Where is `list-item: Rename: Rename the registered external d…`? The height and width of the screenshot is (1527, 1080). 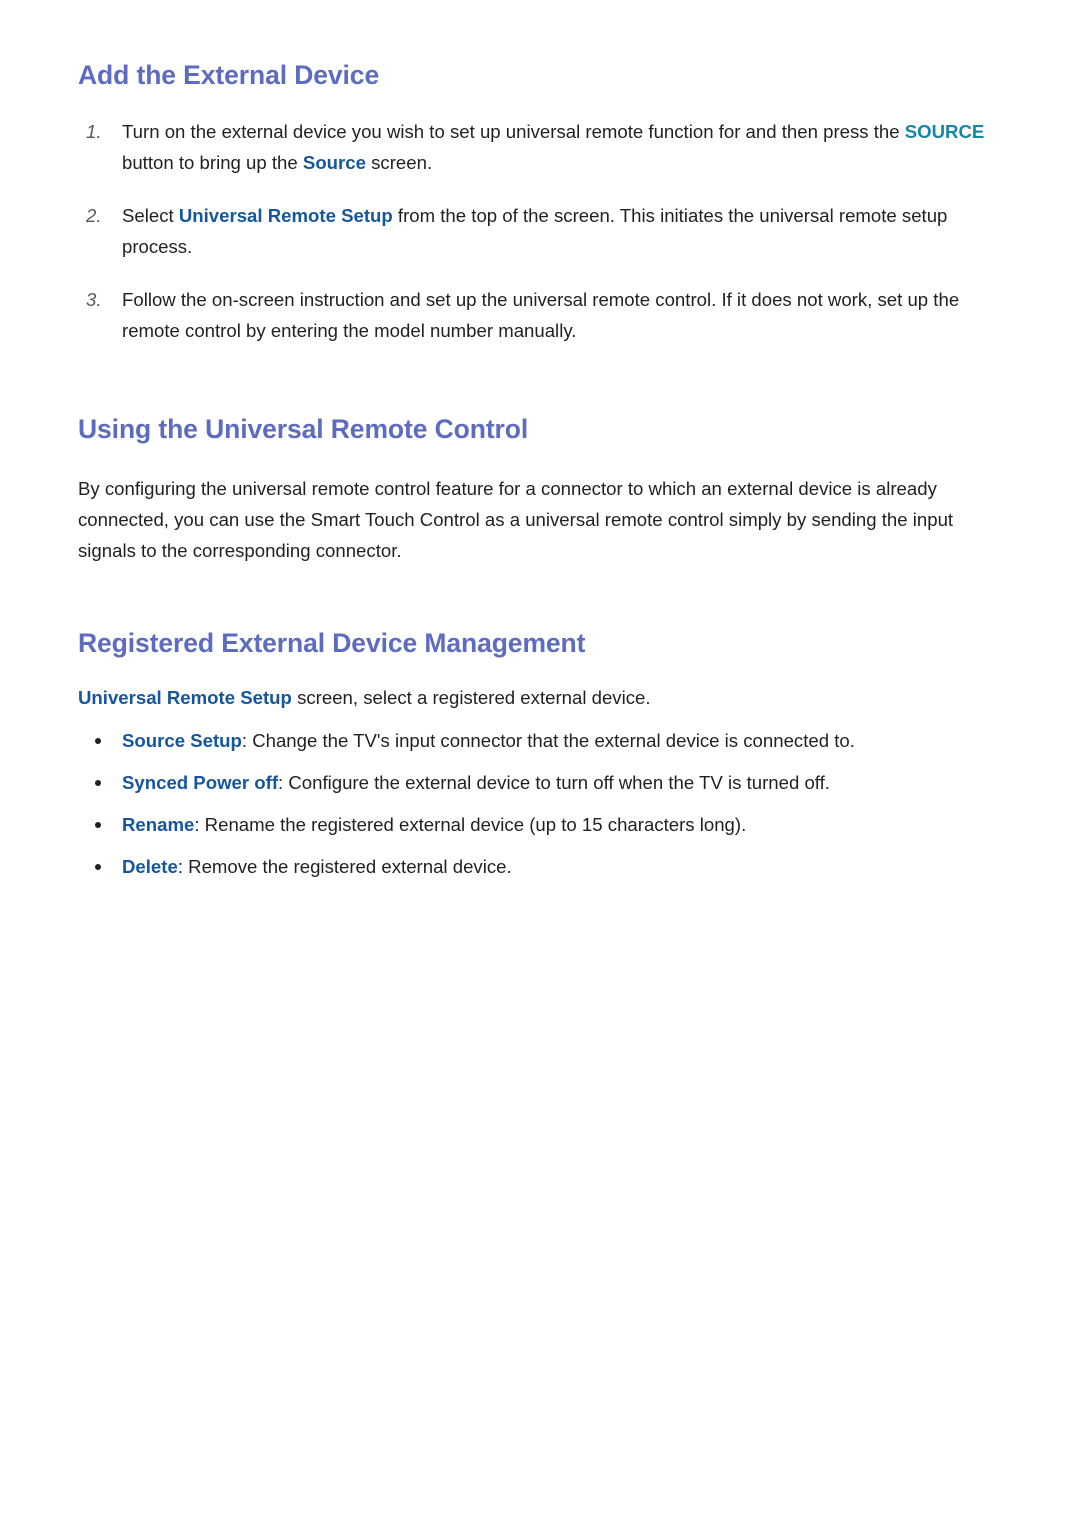 list-item: Rename: Rename the registered external d… is located at coordinates (538, 824).